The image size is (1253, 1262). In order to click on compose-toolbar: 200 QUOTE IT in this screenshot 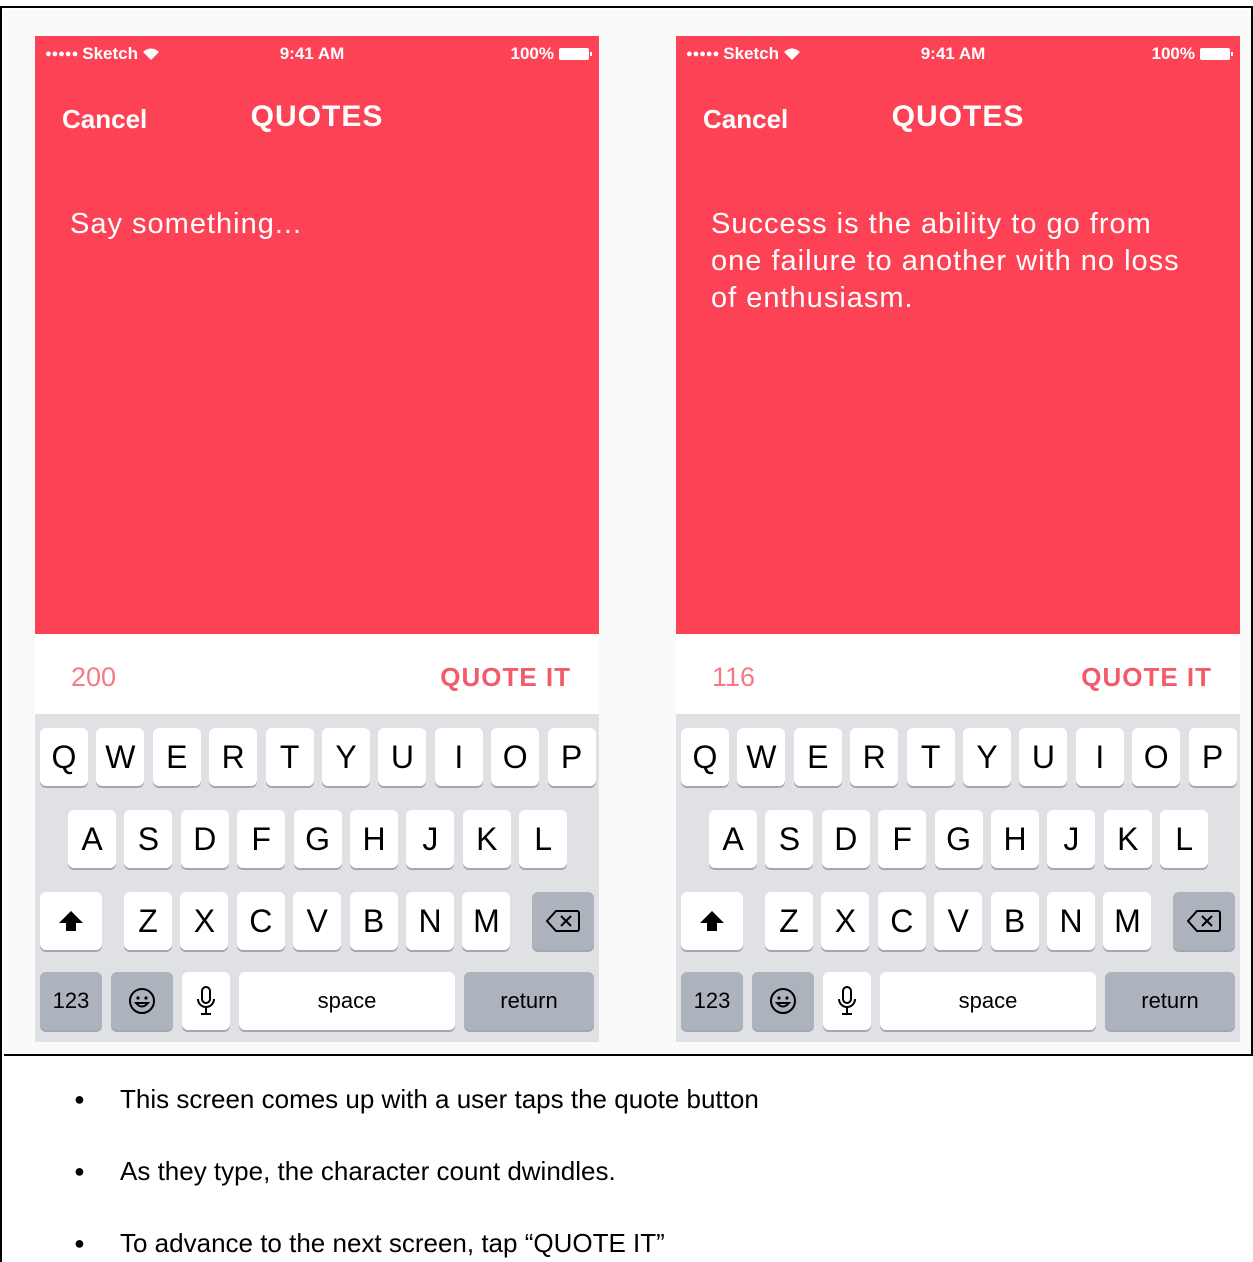, I will do `click(317, 674)`.